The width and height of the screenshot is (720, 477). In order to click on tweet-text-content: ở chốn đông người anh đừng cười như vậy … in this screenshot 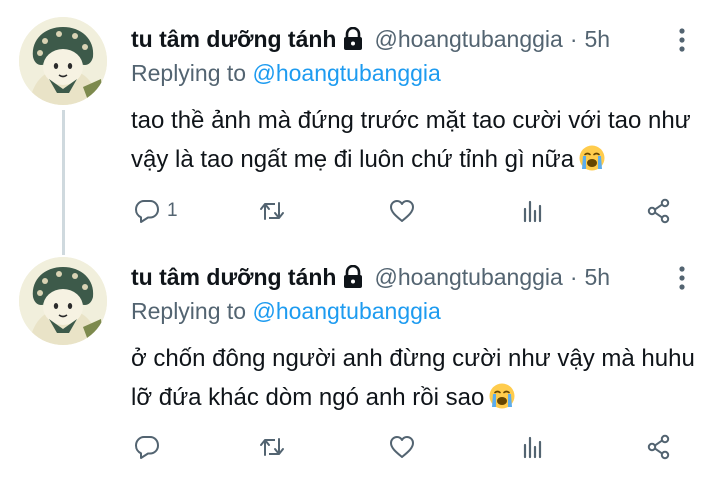, I will do `click(413, 378)`.